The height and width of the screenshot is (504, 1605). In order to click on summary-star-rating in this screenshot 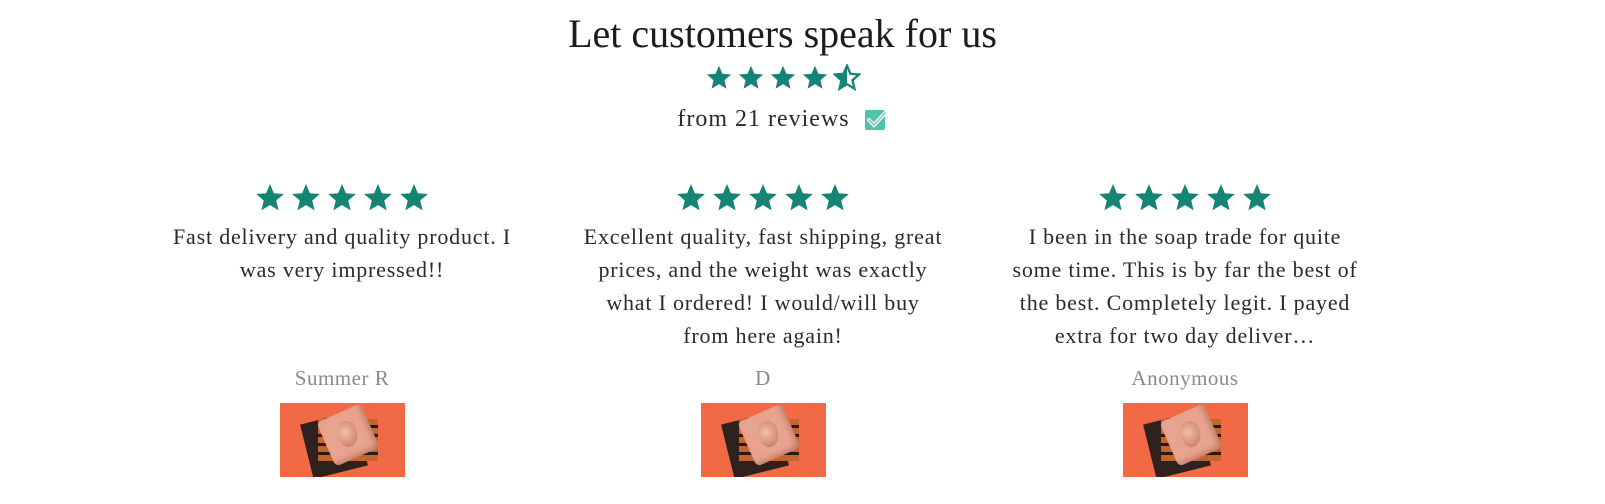, I will do `click(782, 78)`.